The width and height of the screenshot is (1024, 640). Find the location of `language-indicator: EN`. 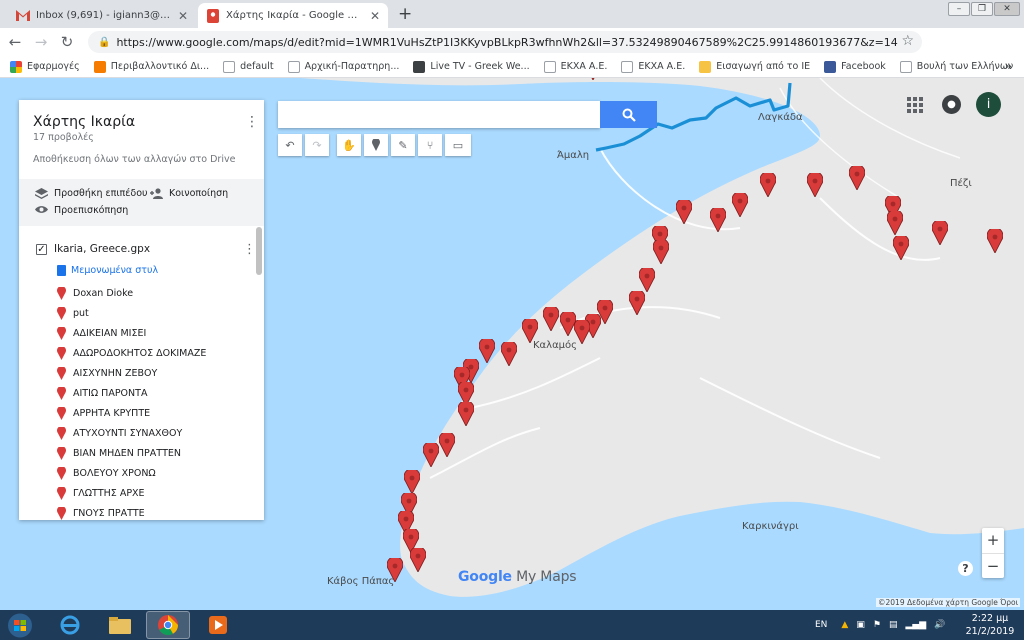

language-indicator: EN is located at coordinates (821, 625).